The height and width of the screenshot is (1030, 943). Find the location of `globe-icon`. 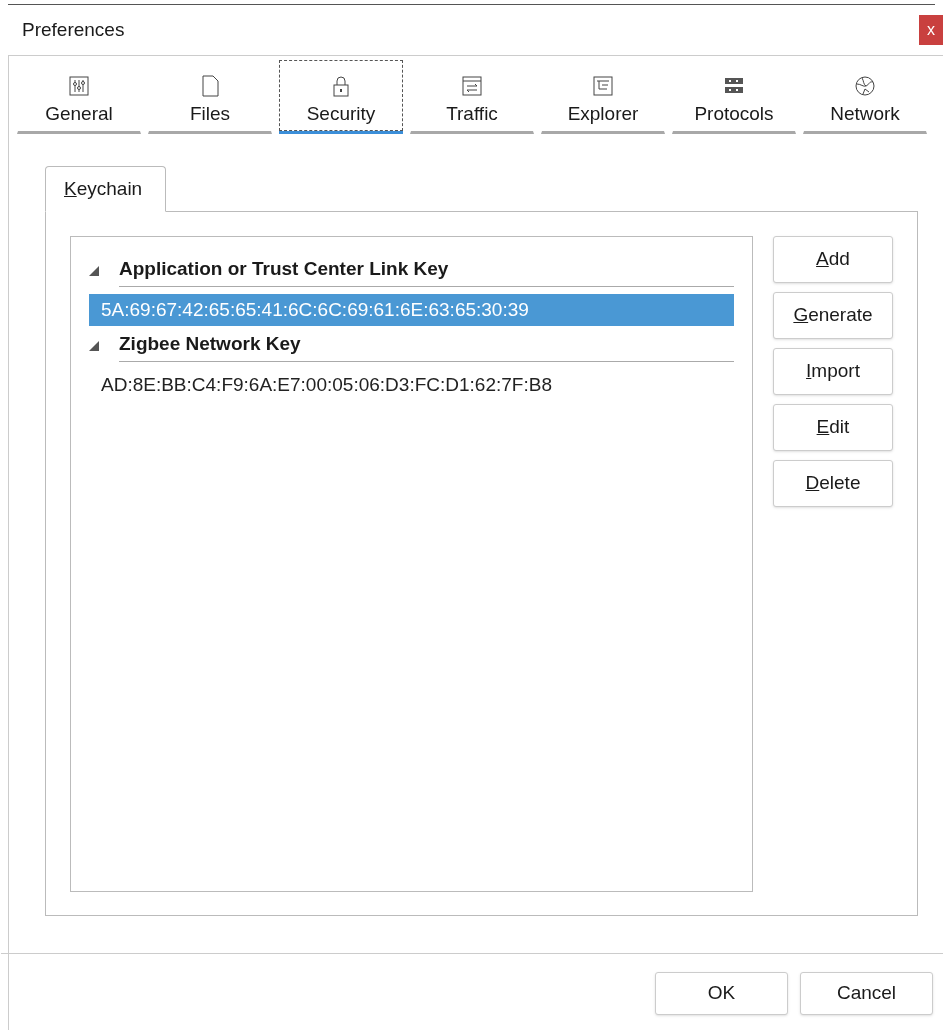

globe-icon is located at coordinates (865, 86).